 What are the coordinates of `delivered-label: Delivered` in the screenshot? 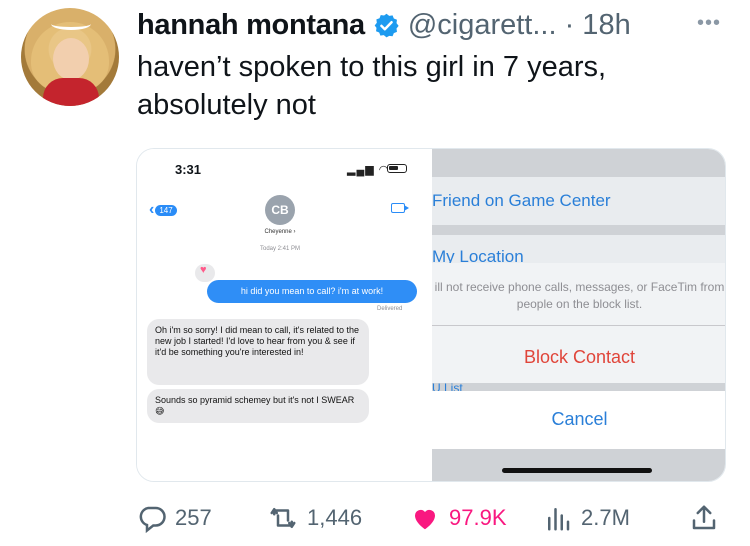 It's located at (390, 309).